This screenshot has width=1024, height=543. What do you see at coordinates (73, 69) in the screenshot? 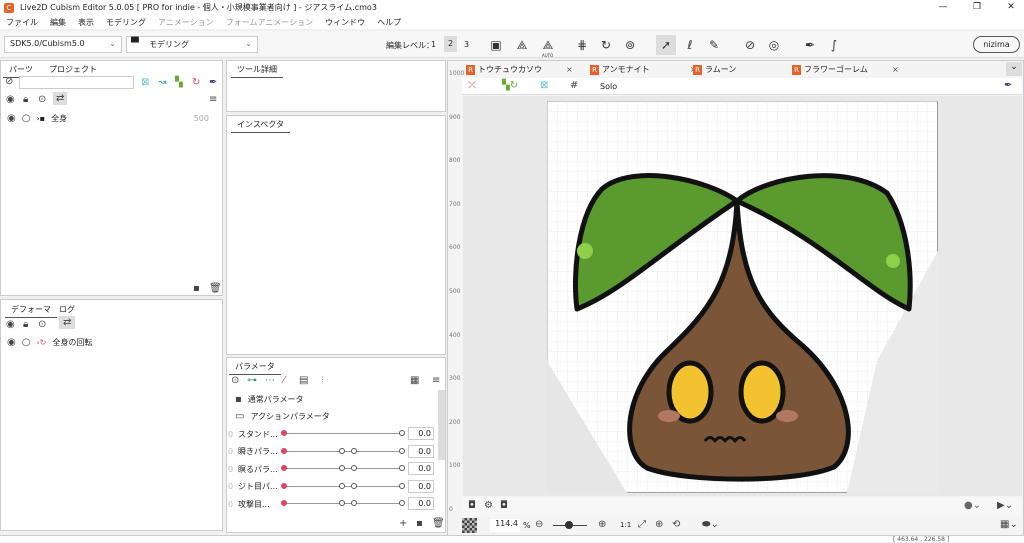
I see `tab-project: プロジェクト` at bounding box center [73, 69].